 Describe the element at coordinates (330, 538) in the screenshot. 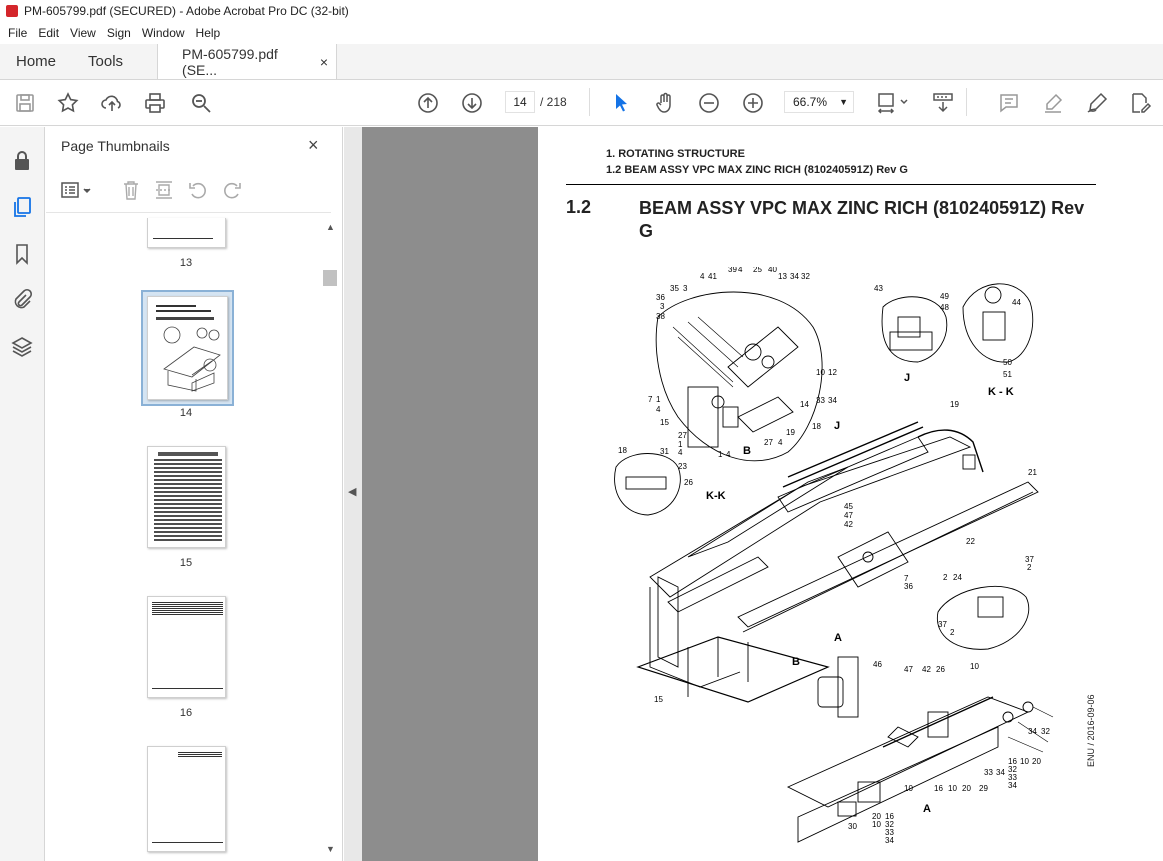

I see `thumbnail-scrollbar: ▲ ▼` at that location.